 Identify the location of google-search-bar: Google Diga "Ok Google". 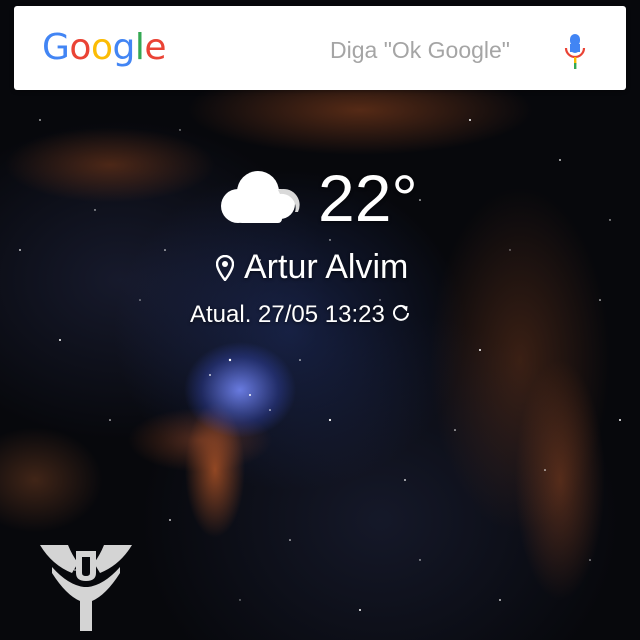
(320, 48).